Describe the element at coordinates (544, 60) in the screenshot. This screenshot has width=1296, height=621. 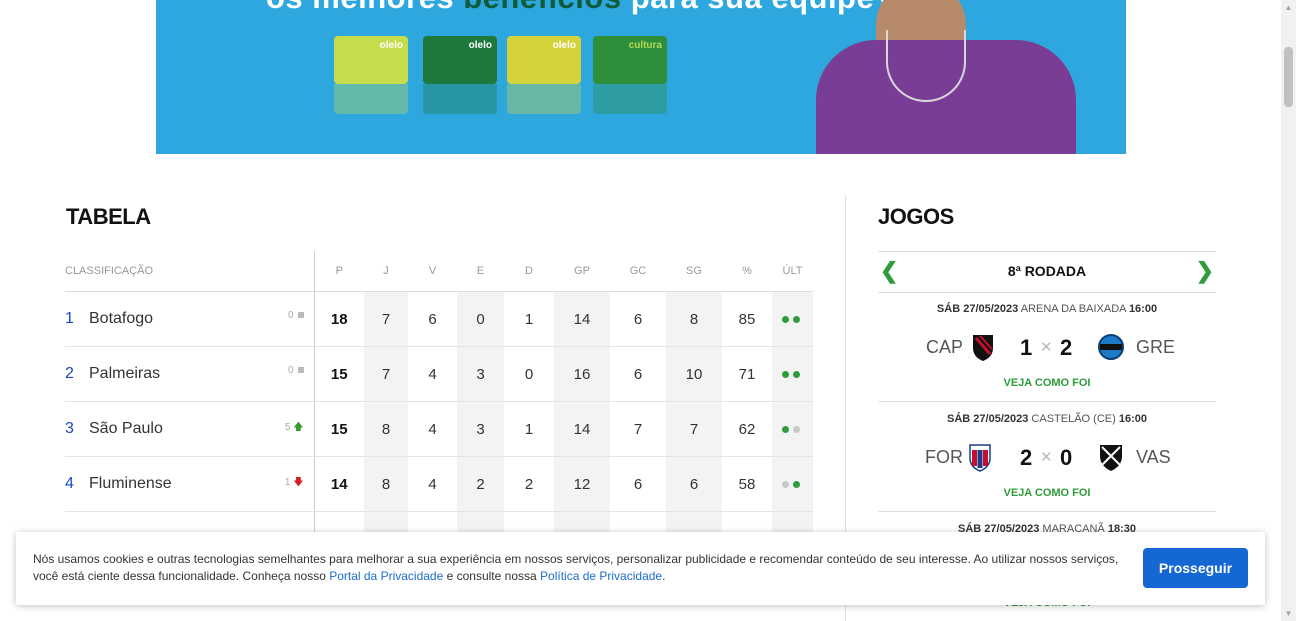
I see `benefit-card-3: olelo` at that location.